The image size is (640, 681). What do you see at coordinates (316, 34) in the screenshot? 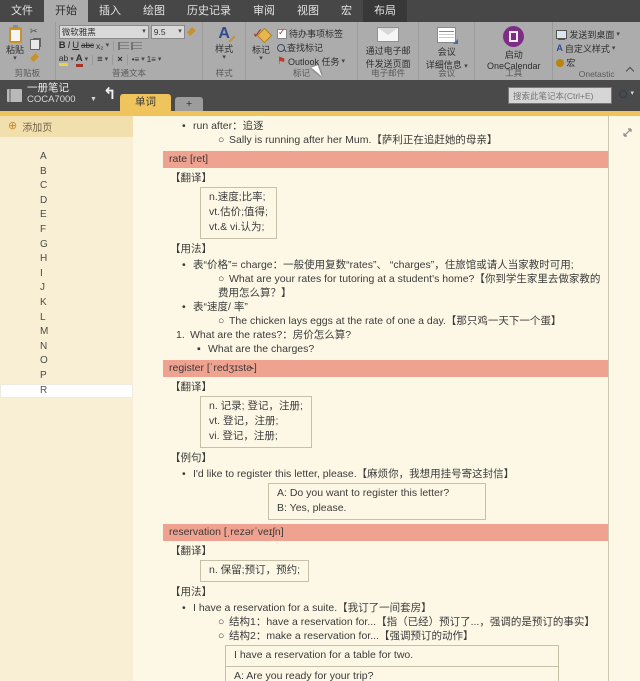
I see `todo-tag-label: 待办事项标签` at bounding box center [316, 34].